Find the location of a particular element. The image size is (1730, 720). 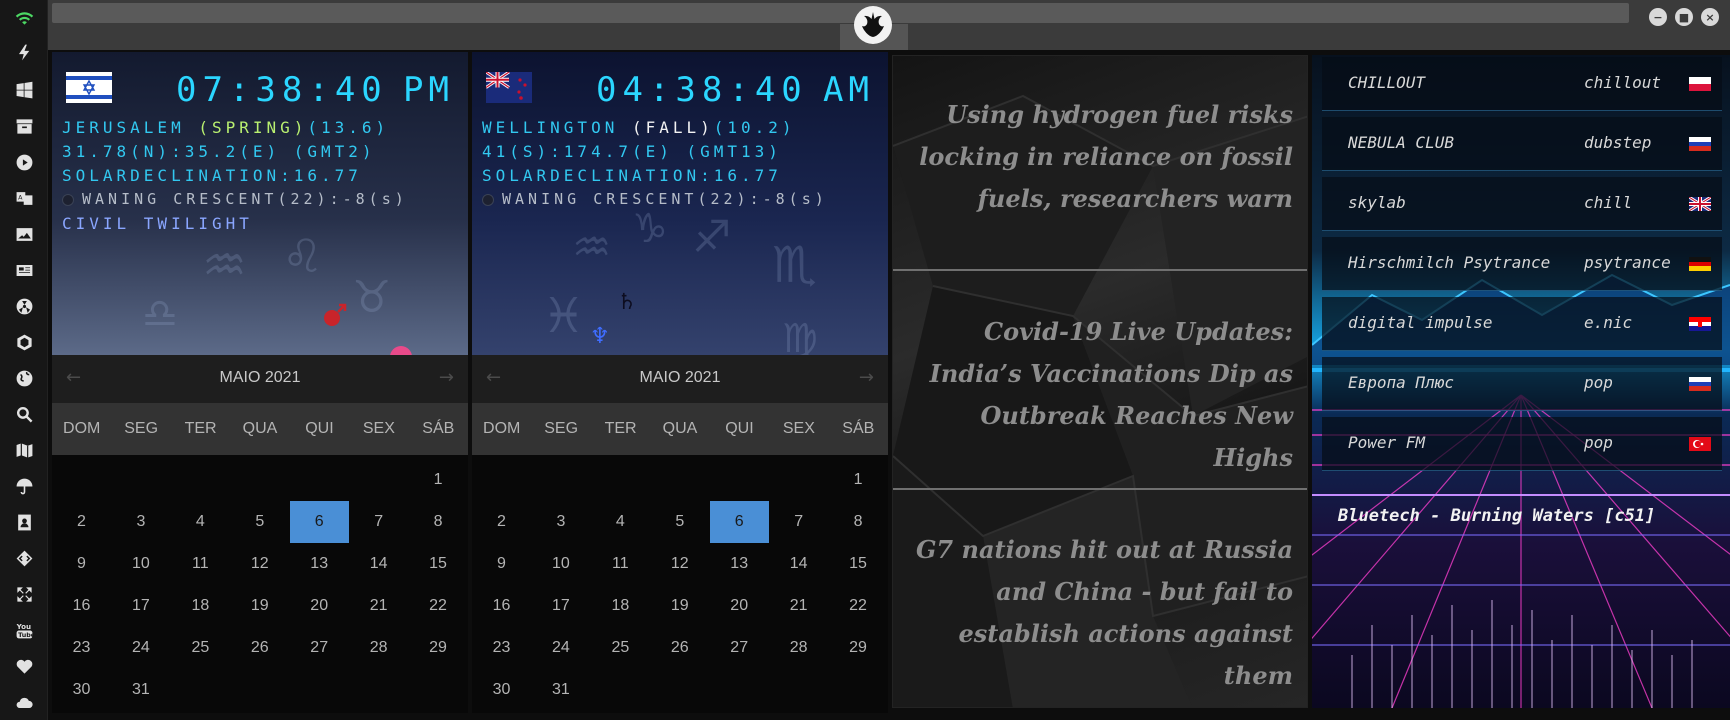

station-row: Европа Плюс pop is located at coordinates (1522, 384).